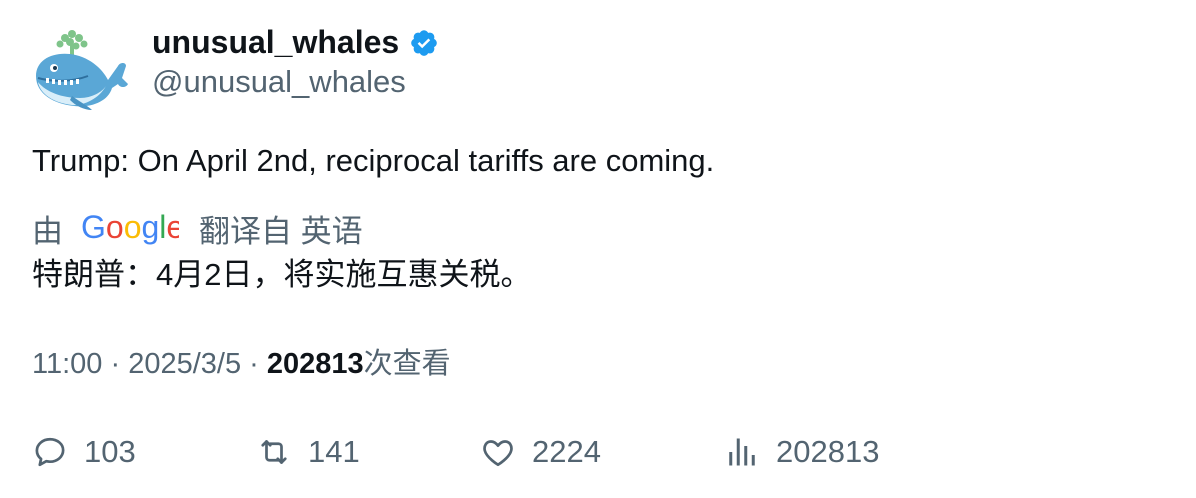 This screenshot has width=1196, height=498. What do you see at coordinates (197, 228) in the screenshot?
I see `translation-attribution: 由 Google 翻译自 英语` at bounding box center [197, 228].